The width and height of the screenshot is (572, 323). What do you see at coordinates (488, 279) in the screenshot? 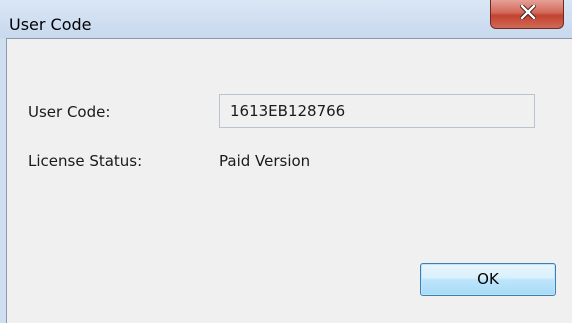
I see `ok-button: OK` at bounding box center [488, 279].